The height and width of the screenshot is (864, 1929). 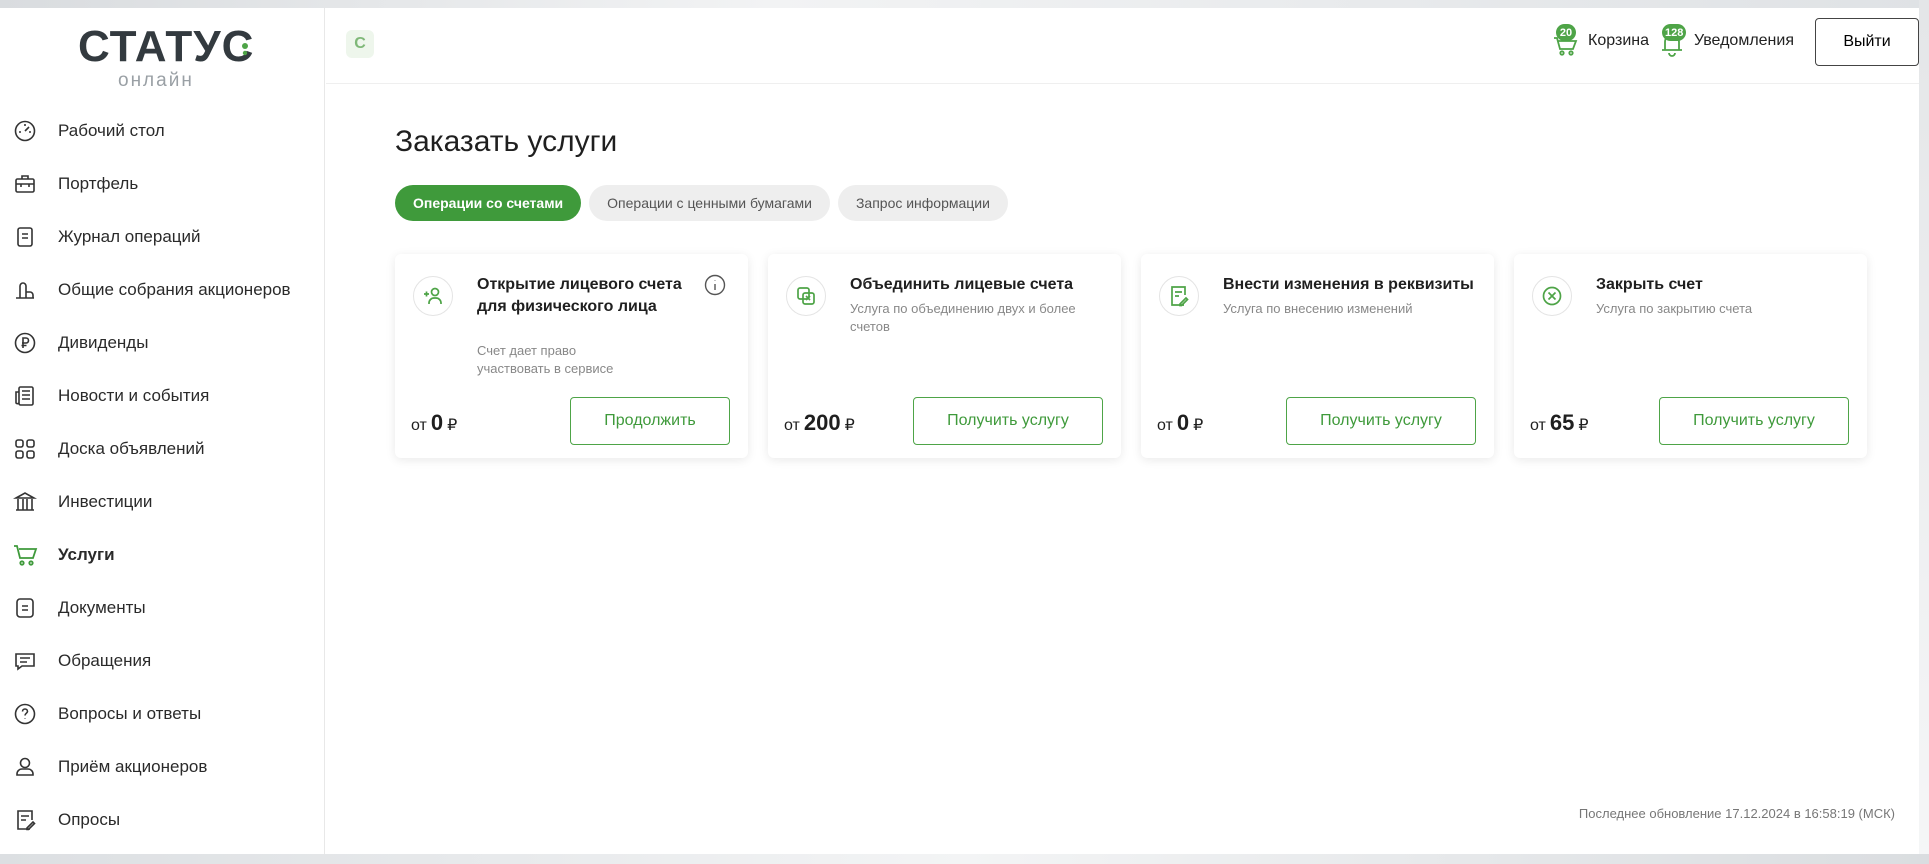 I want to click on question-icon, so click(x=25, y=714).